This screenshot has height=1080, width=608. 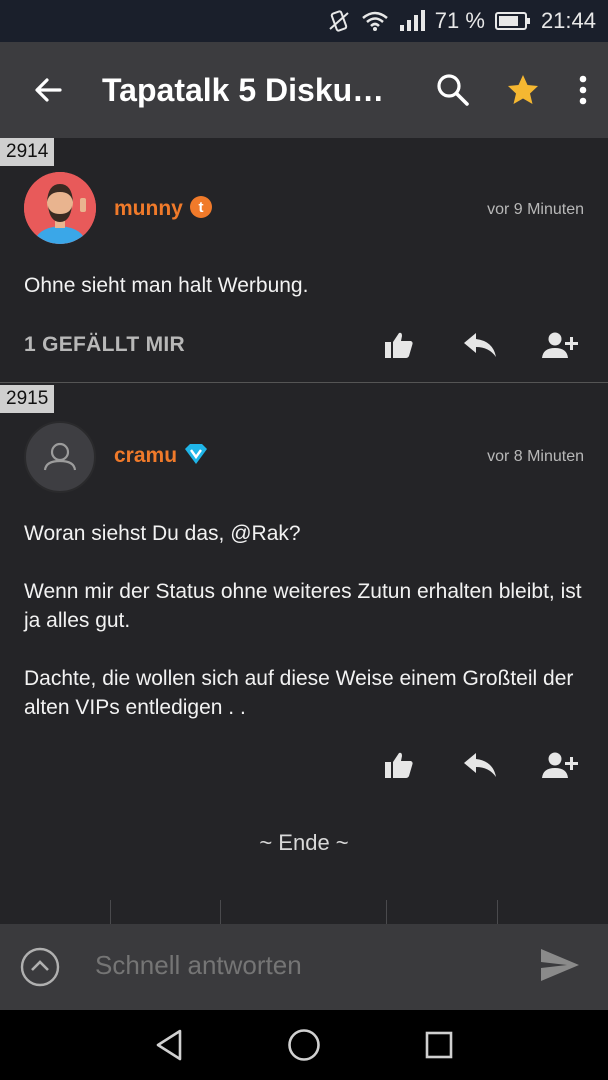 I want to click on username: munny, so click(x=148, y=209).